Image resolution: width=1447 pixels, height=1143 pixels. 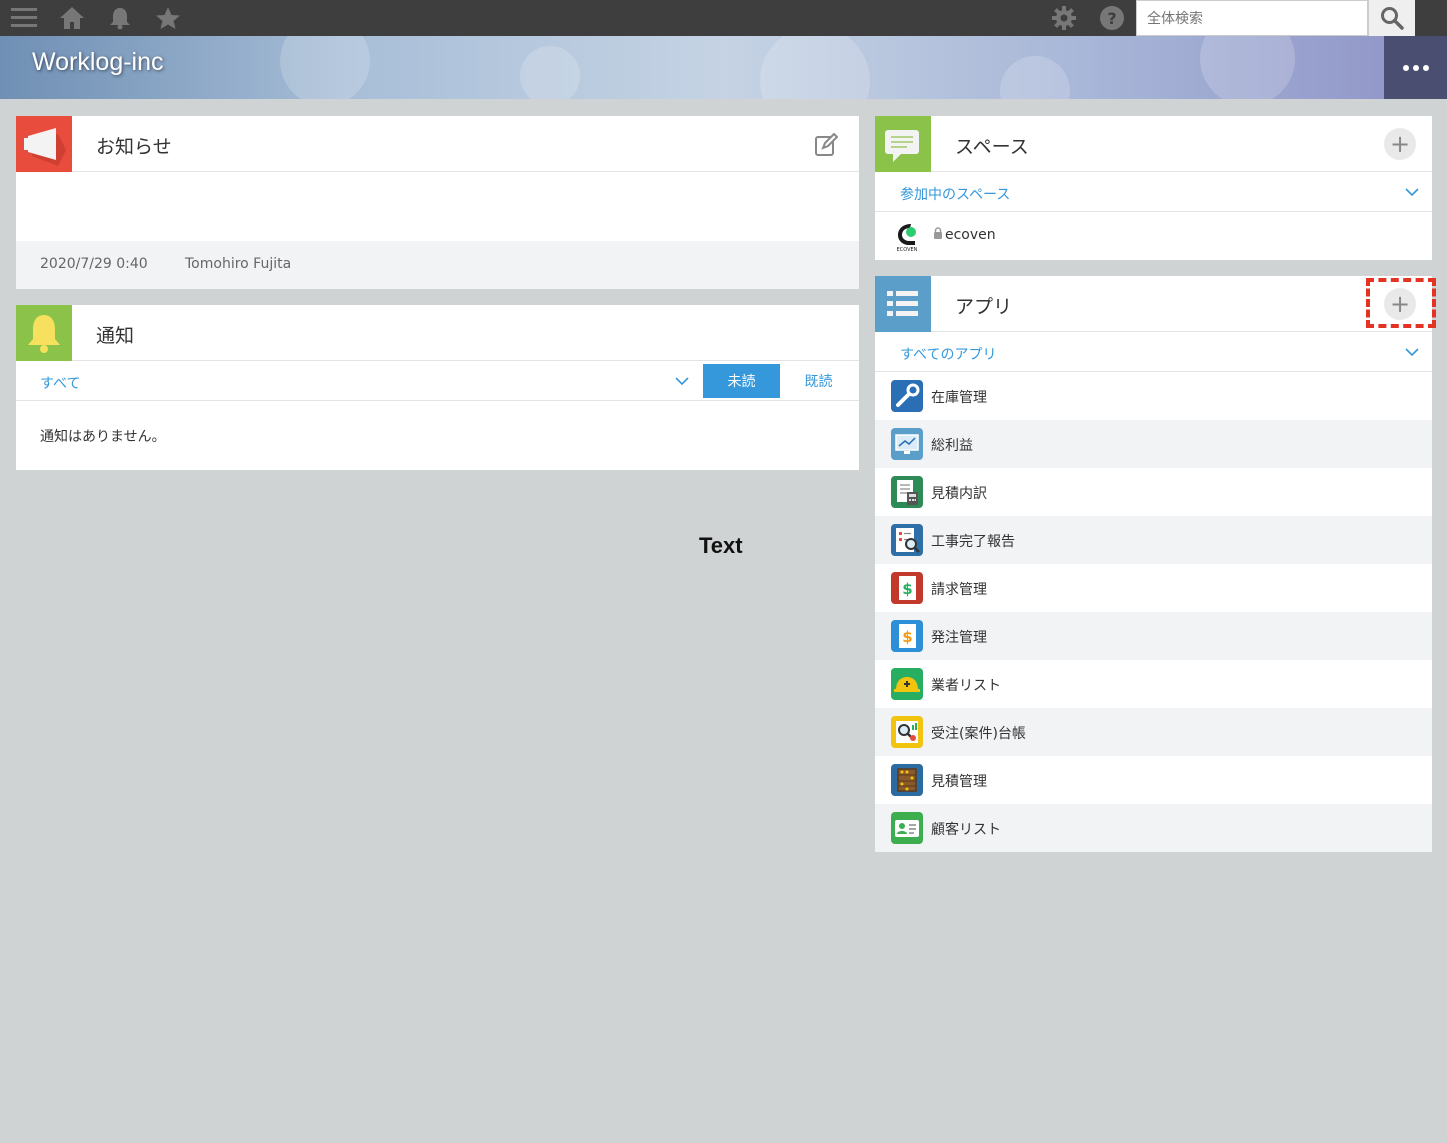 I want to click on star-icon, so click(x=168, y=18).